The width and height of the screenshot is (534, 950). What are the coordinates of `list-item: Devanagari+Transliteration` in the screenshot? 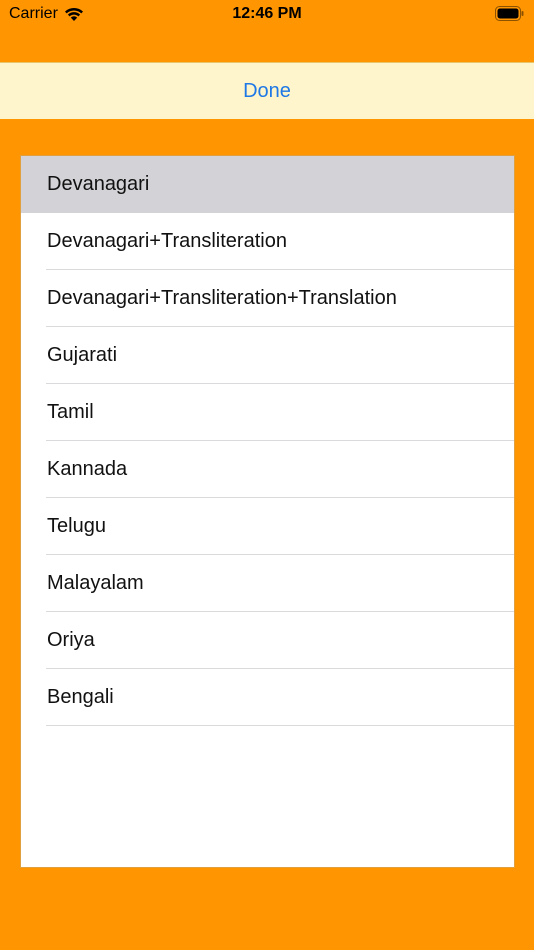 It's located at (267, 241).